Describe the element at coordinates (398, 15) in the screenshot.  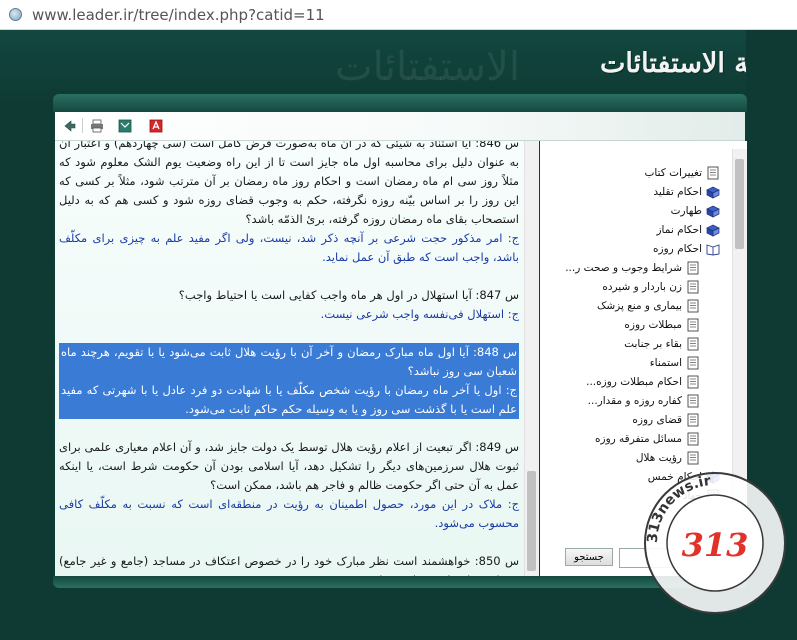
I see `browser-address-bar: www.leader.ir/tree/index.php?catid=11` at that location.